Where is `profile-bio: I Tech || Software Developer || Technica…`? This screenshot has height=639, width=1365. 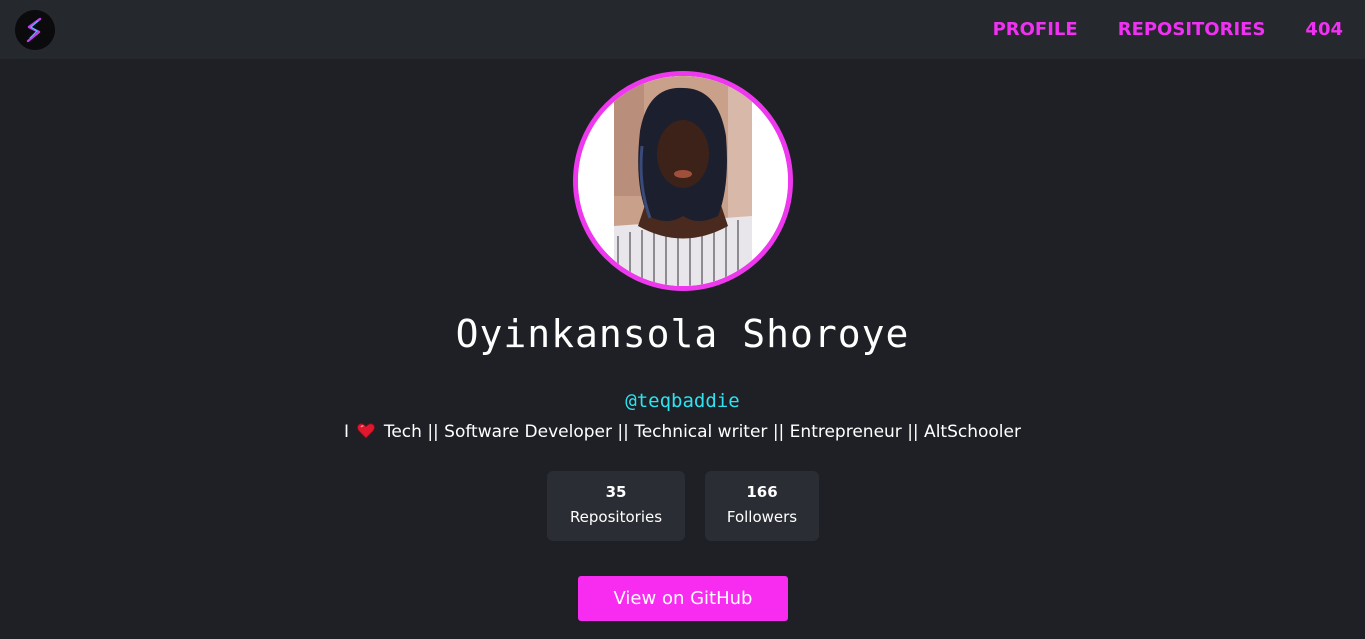 profile-bio: I Tech || Software Developer || Technica… is located at coordinates (682, 433).